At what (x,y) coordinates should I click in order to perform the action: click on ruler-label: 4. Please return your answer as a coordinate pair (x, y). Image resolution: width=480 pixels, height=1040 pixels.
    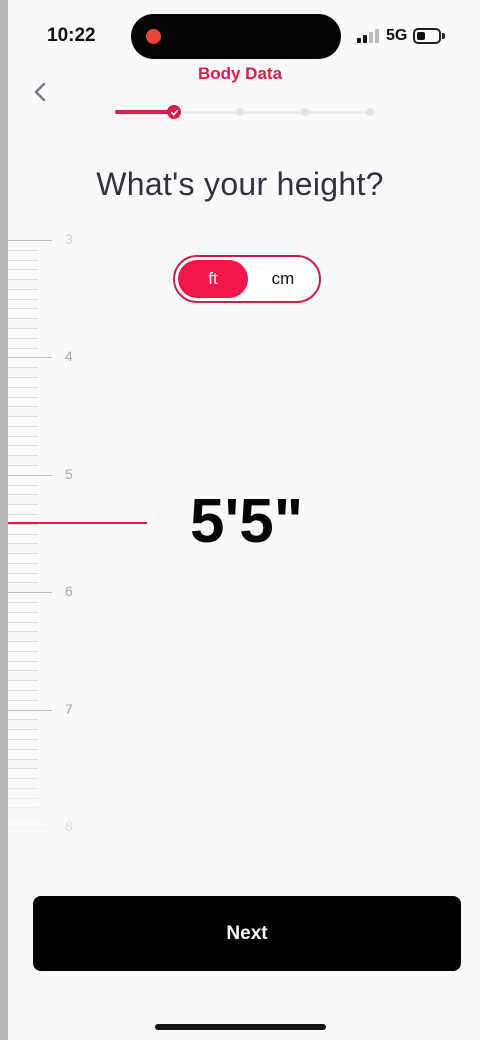
    Looking at the image, I should click on (69, 356).